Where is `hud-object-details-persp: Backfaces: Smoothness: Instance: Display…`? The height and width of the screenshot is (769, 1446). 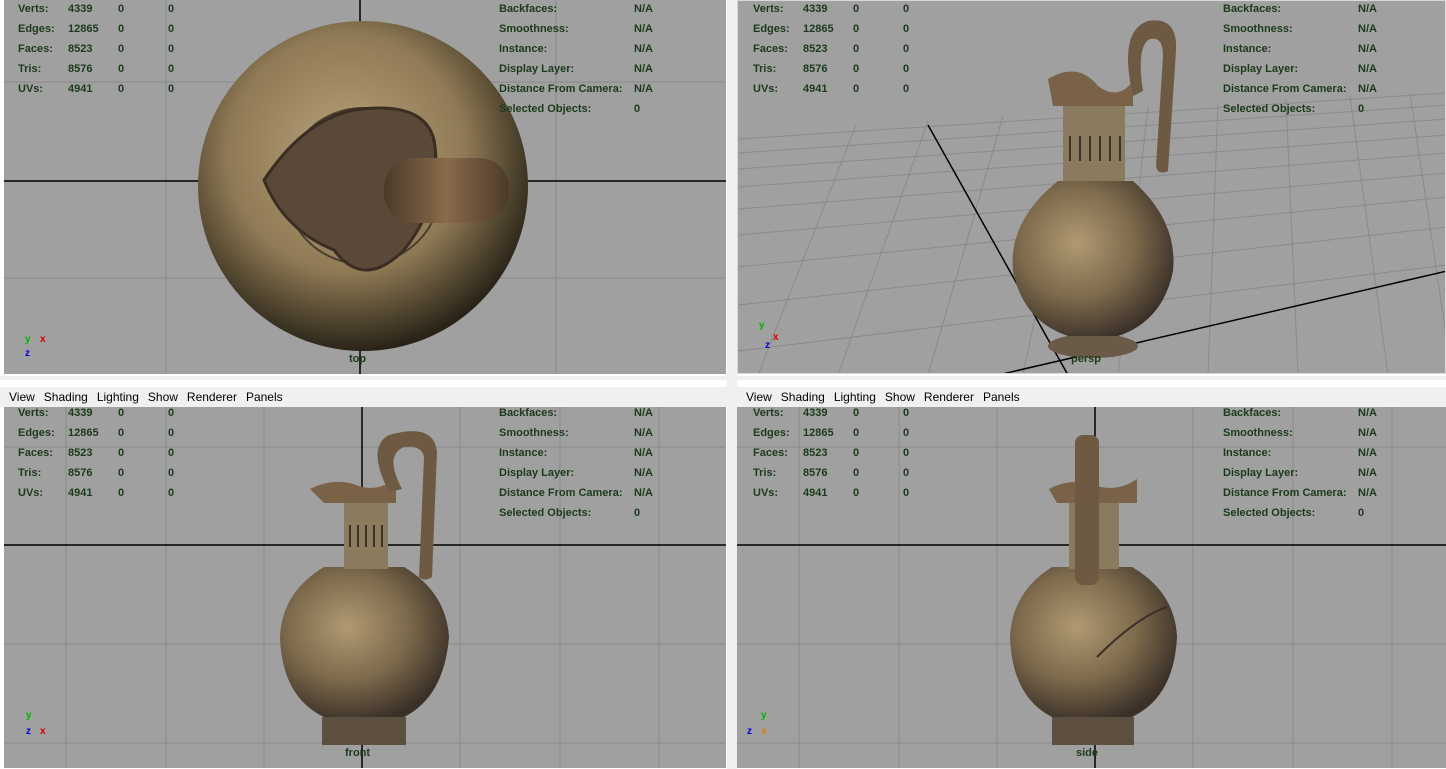
hud-object-details-persp: Backfaces: Smoothness: Instance: Display… is located at coordinates (1323, 59).